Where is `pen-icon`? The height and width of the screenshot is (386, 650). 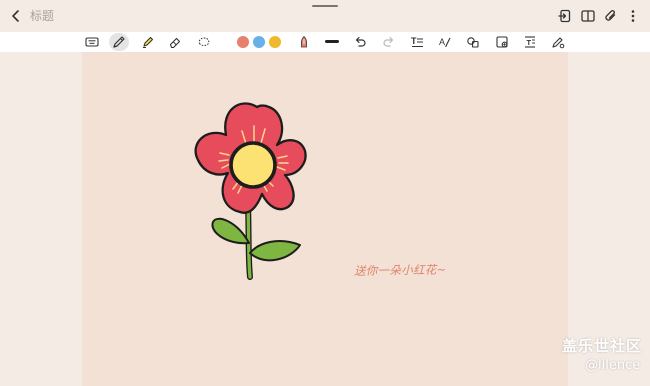
pen-icon is located at coordinates (119, 42).